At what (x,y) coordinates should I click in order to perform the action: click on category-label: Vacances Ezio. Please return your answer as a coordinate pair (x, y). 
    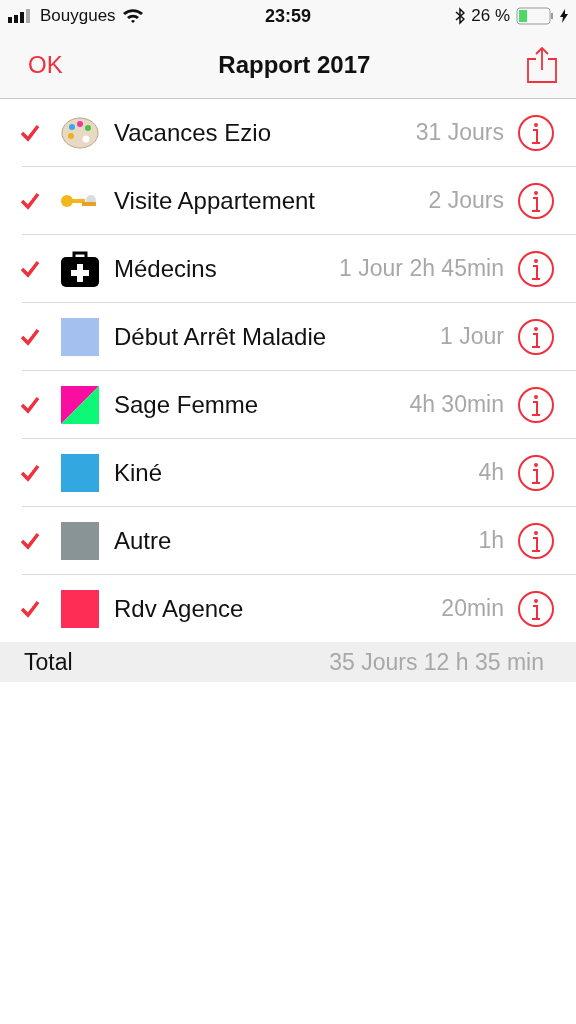
    Looking at the image, I should click on (193, 132).